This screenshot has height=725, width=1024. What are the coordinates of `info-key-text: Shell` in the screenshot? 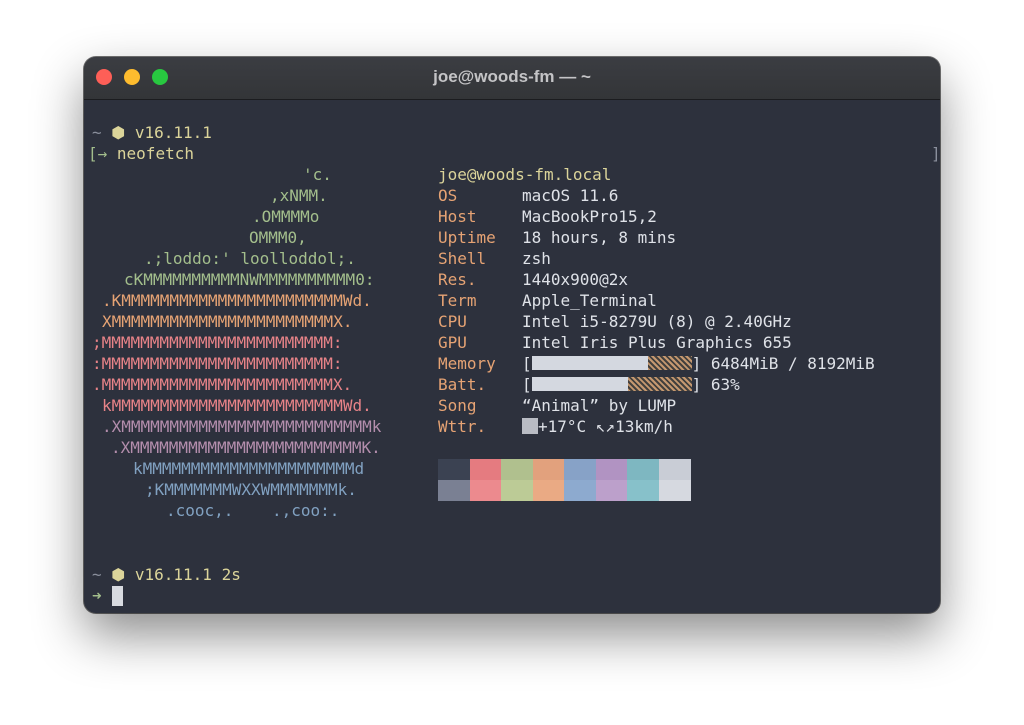 It's located at (462, 258).